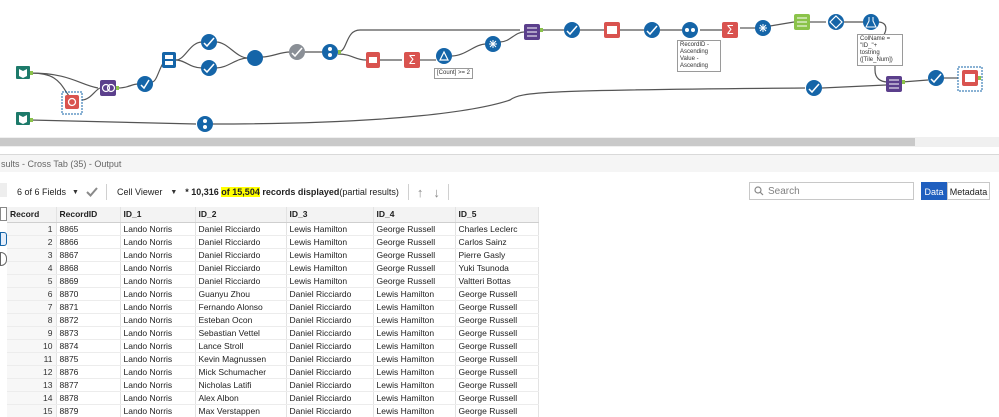 The image size is (999, 417). What do you see at coordinates (158, 215) in the screenshot?
I see `column-header-id-1: ID_1` at bounding box center [158, 215].